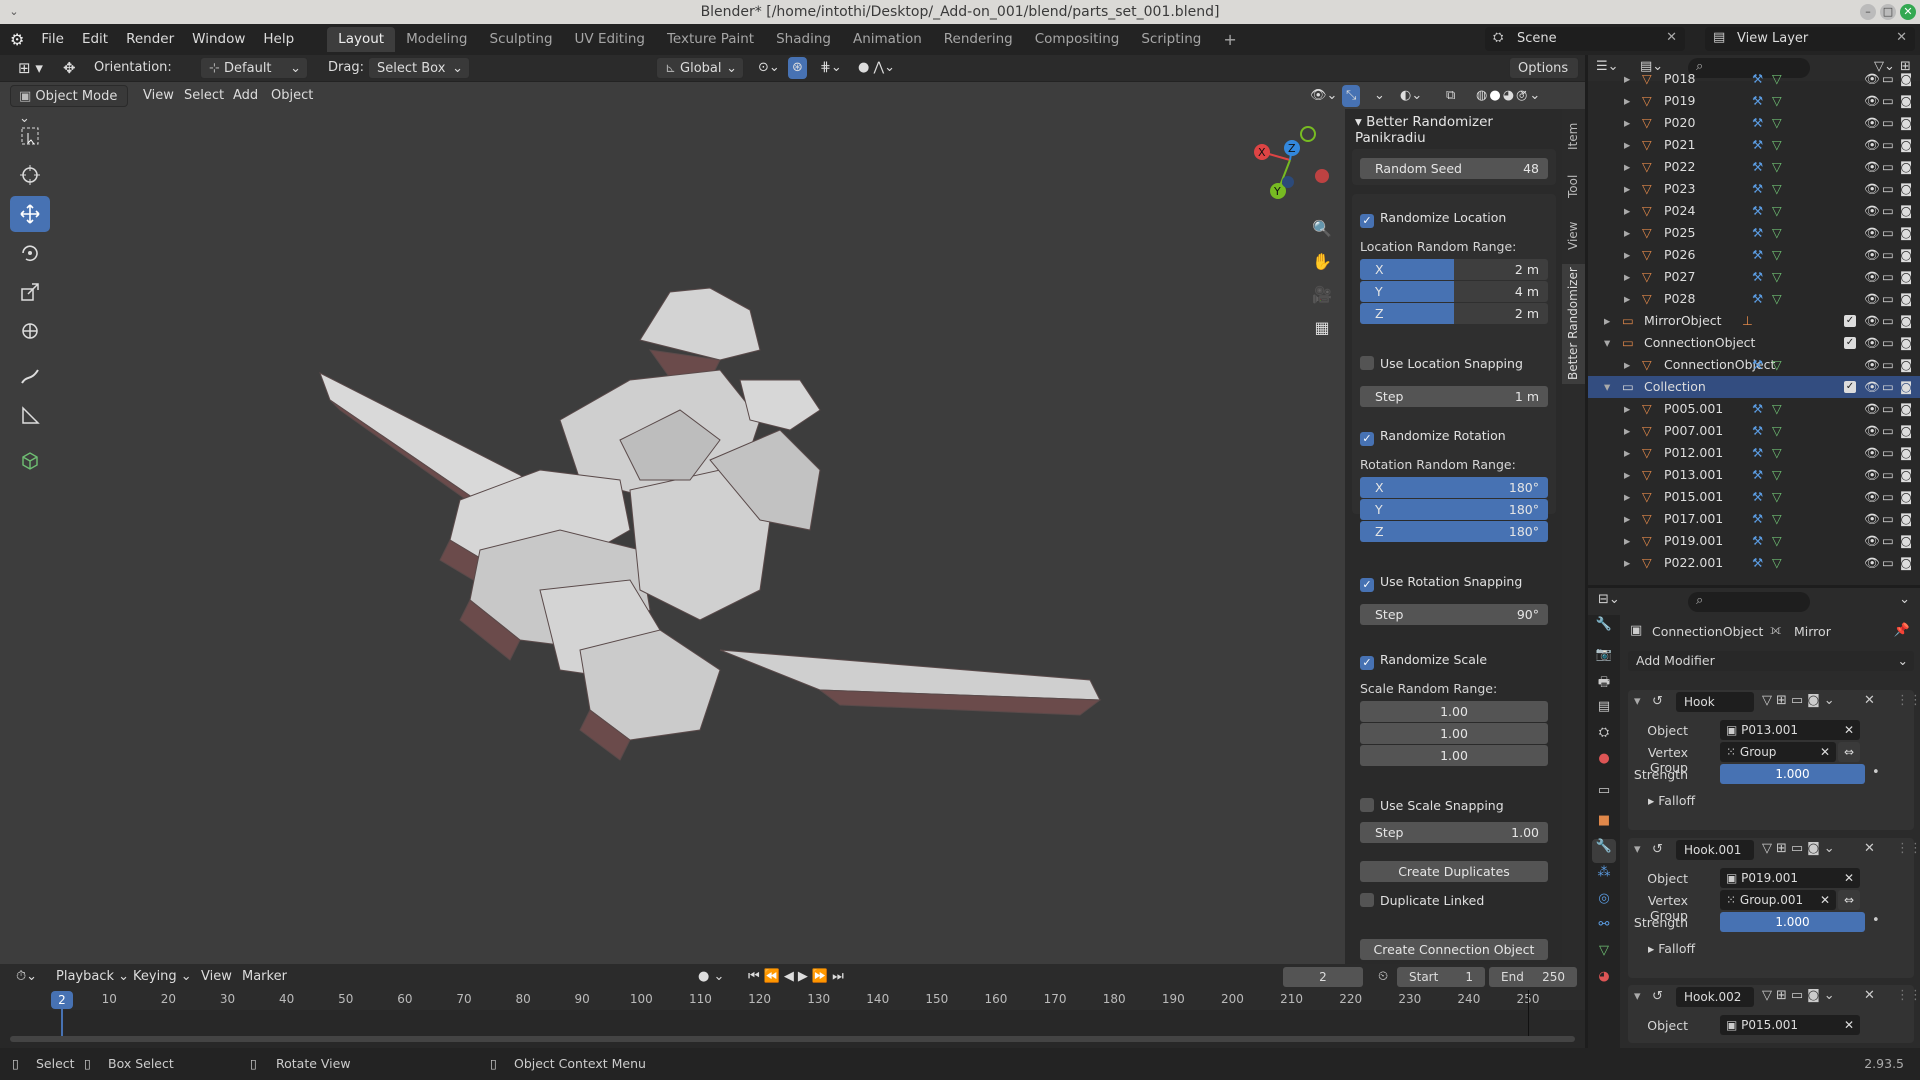  What do you see at coordinates (1754, 277) in the screenshot?
I see `outliner-row: ▸ ▽ P027 ⚒ ▽ 👁 ▭ ◙` at bounding box center [1754, 277].